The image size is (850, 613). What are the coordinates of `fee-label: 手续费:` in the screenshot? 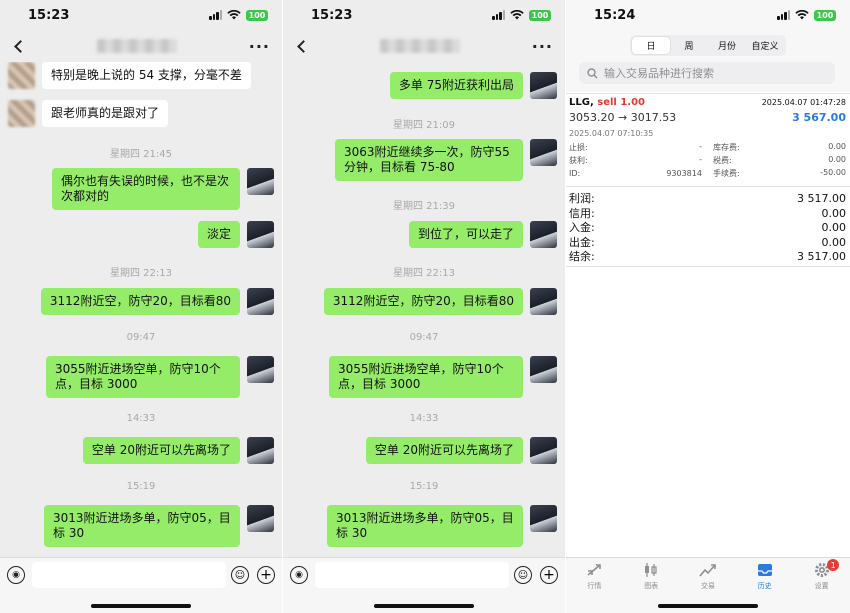 It's located at (726, 173).